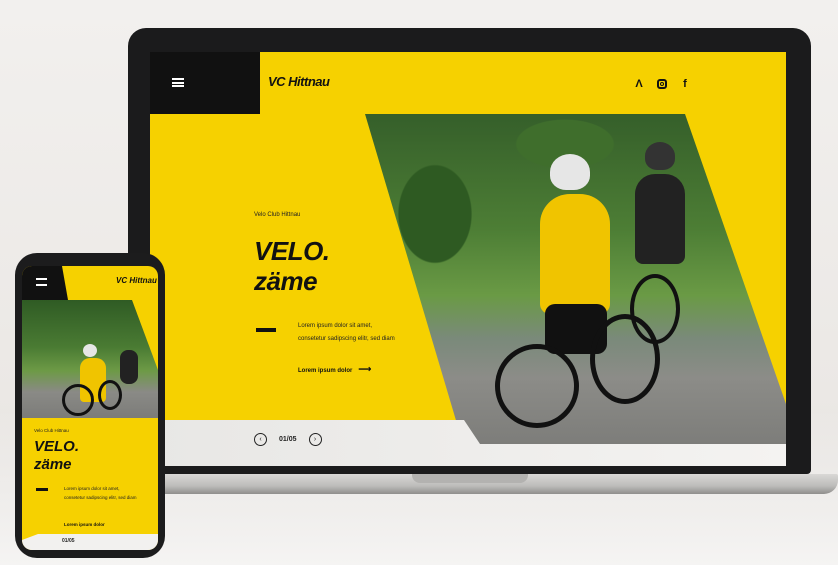  What do you see at coordinates (685, 84) in the screenshot?
I see `facebook-icon: f` at bounding box center [685, 84].